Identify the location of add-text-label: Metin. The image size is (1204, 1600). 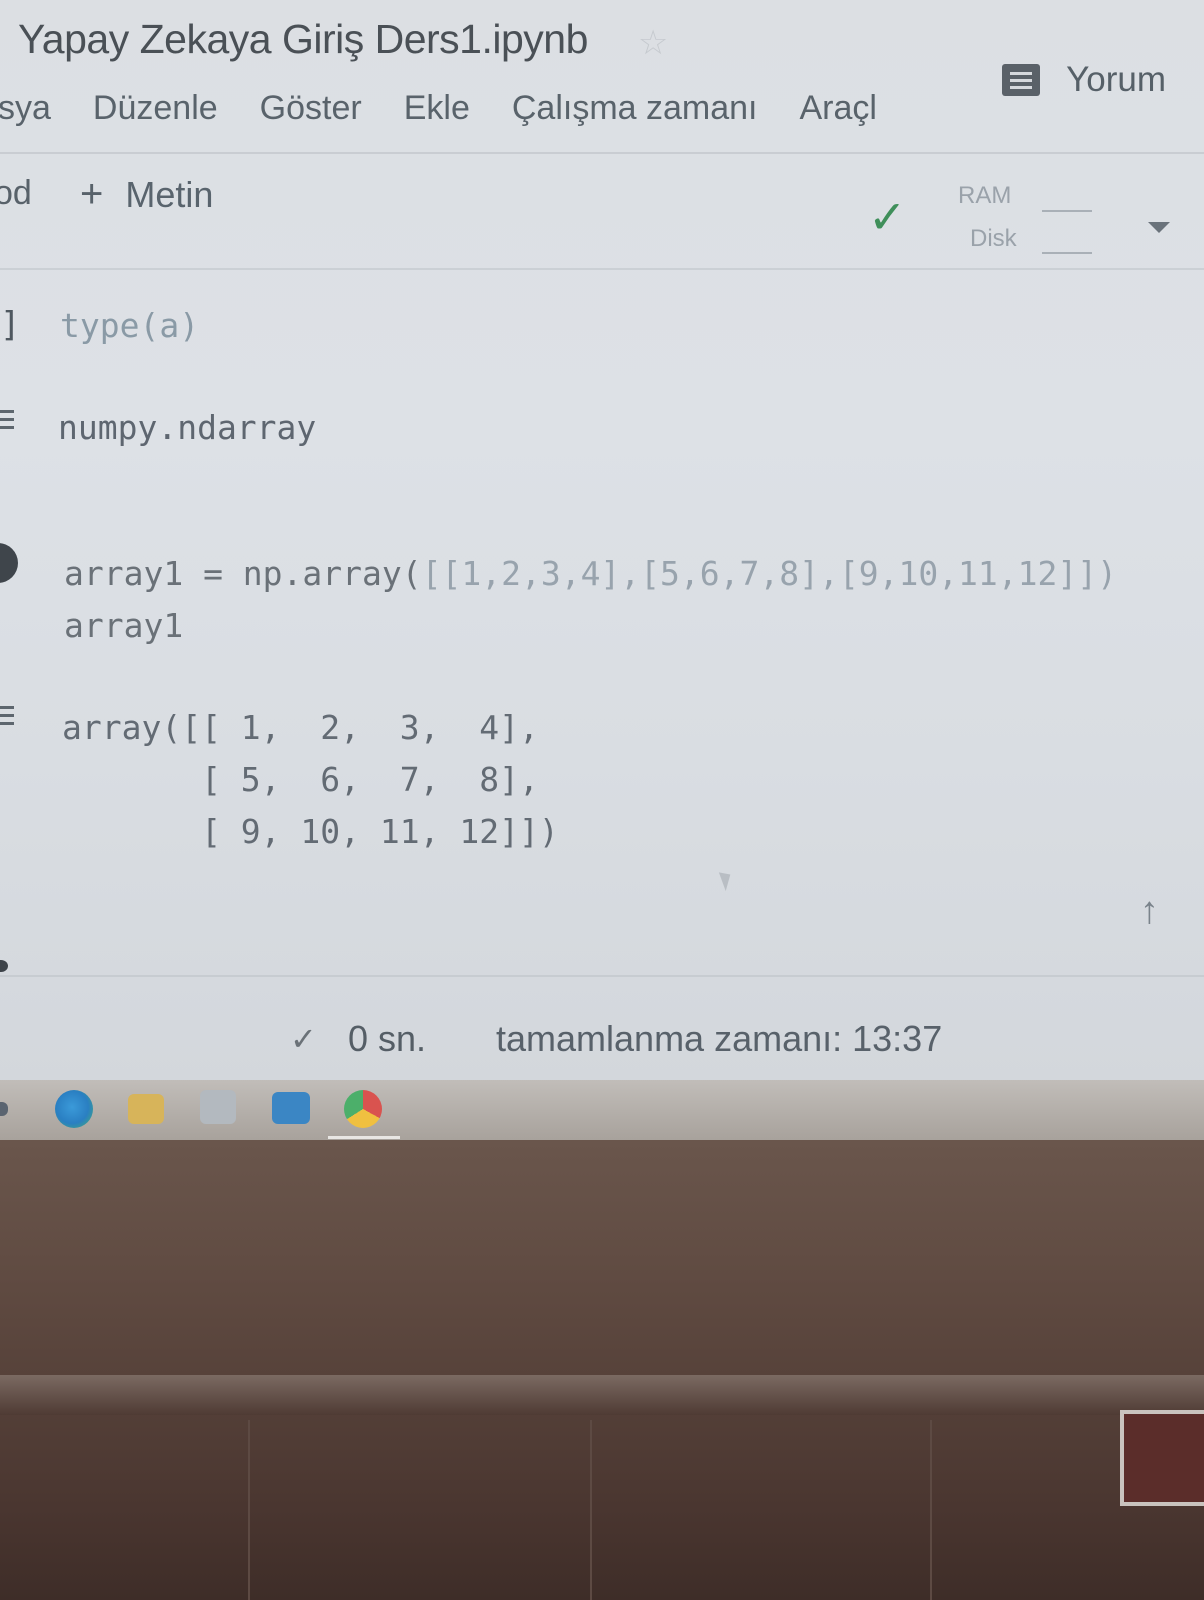
(169, 194).